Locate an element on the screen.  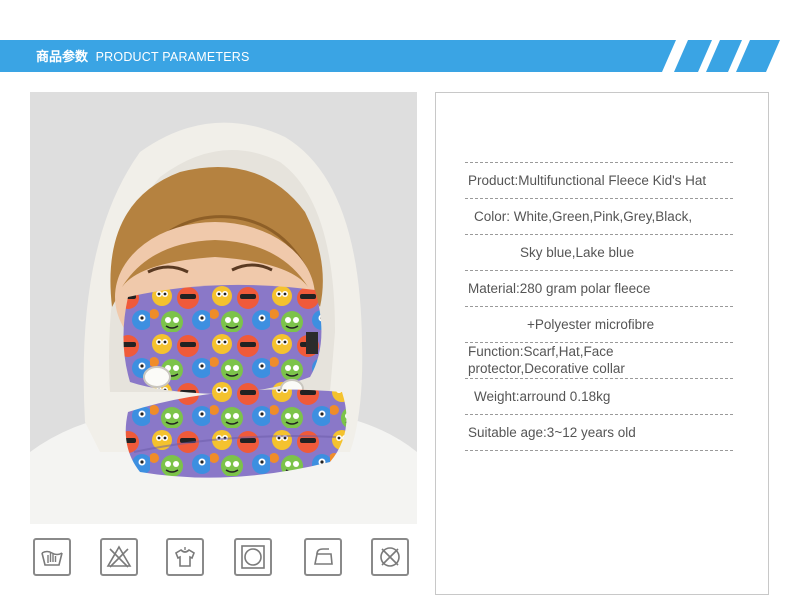
tumble-dry-icon is located at coordinates (253, 557).